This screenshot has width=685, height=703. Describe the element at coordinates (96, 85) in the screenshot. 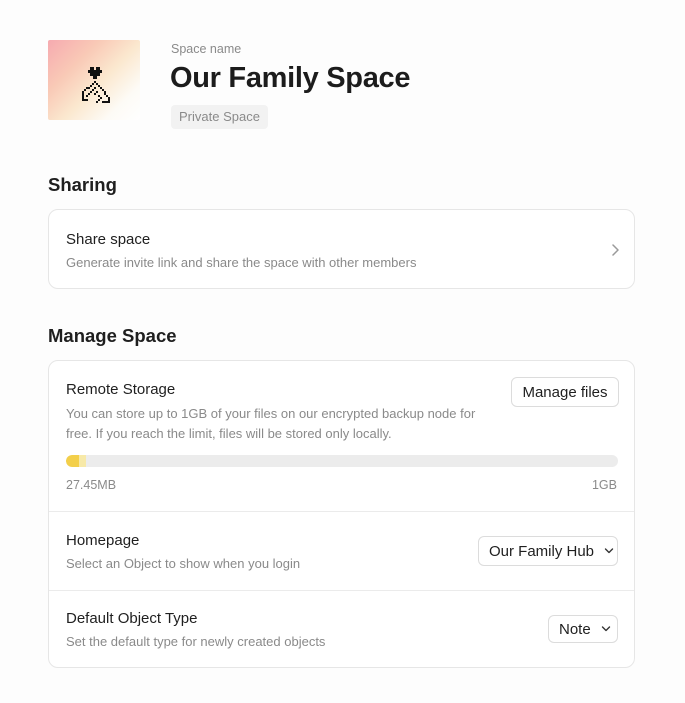

I see `family-heart-icon` at that location.